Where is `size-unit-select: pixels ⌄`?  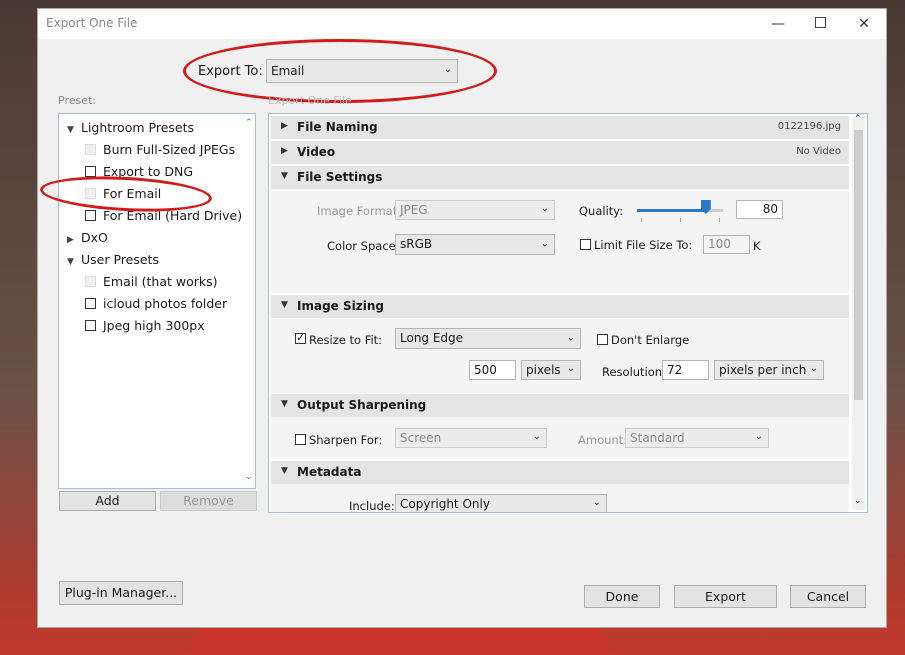
size-unit-select: pixels ⌄ is located at coordinates (551, 370).